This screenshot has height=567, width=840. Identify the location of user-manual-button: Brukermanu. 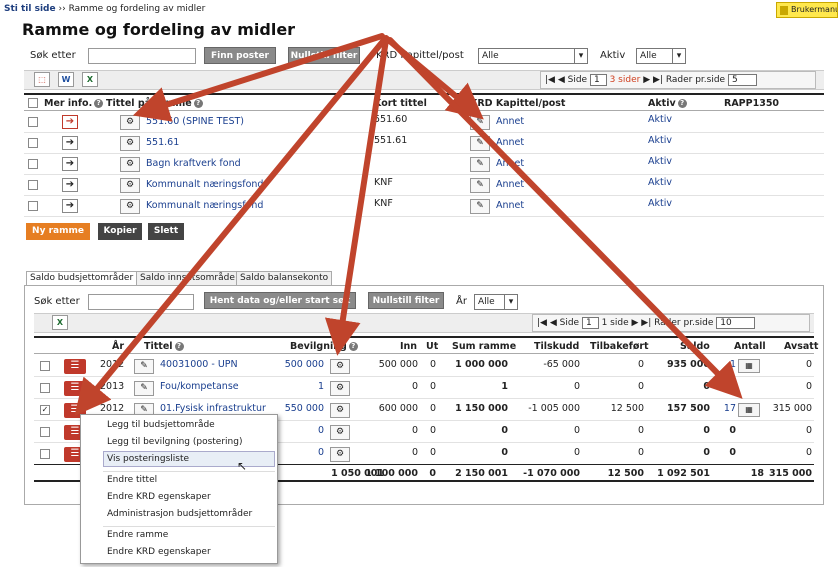
(807, 10).